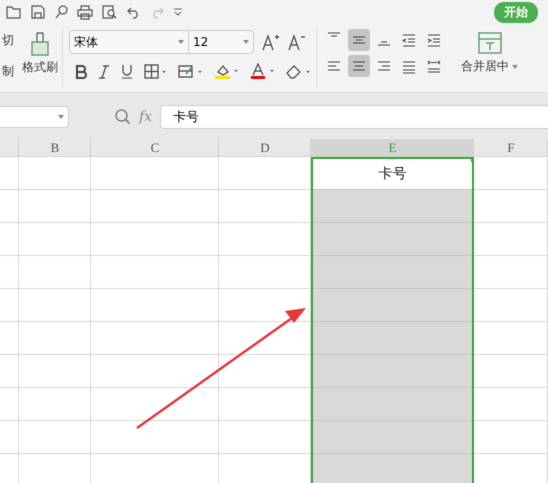 The image size is (548, 483). Describe the element at coordinates (299, 71) in the screenshot. I see `eraser-icon` at that location.